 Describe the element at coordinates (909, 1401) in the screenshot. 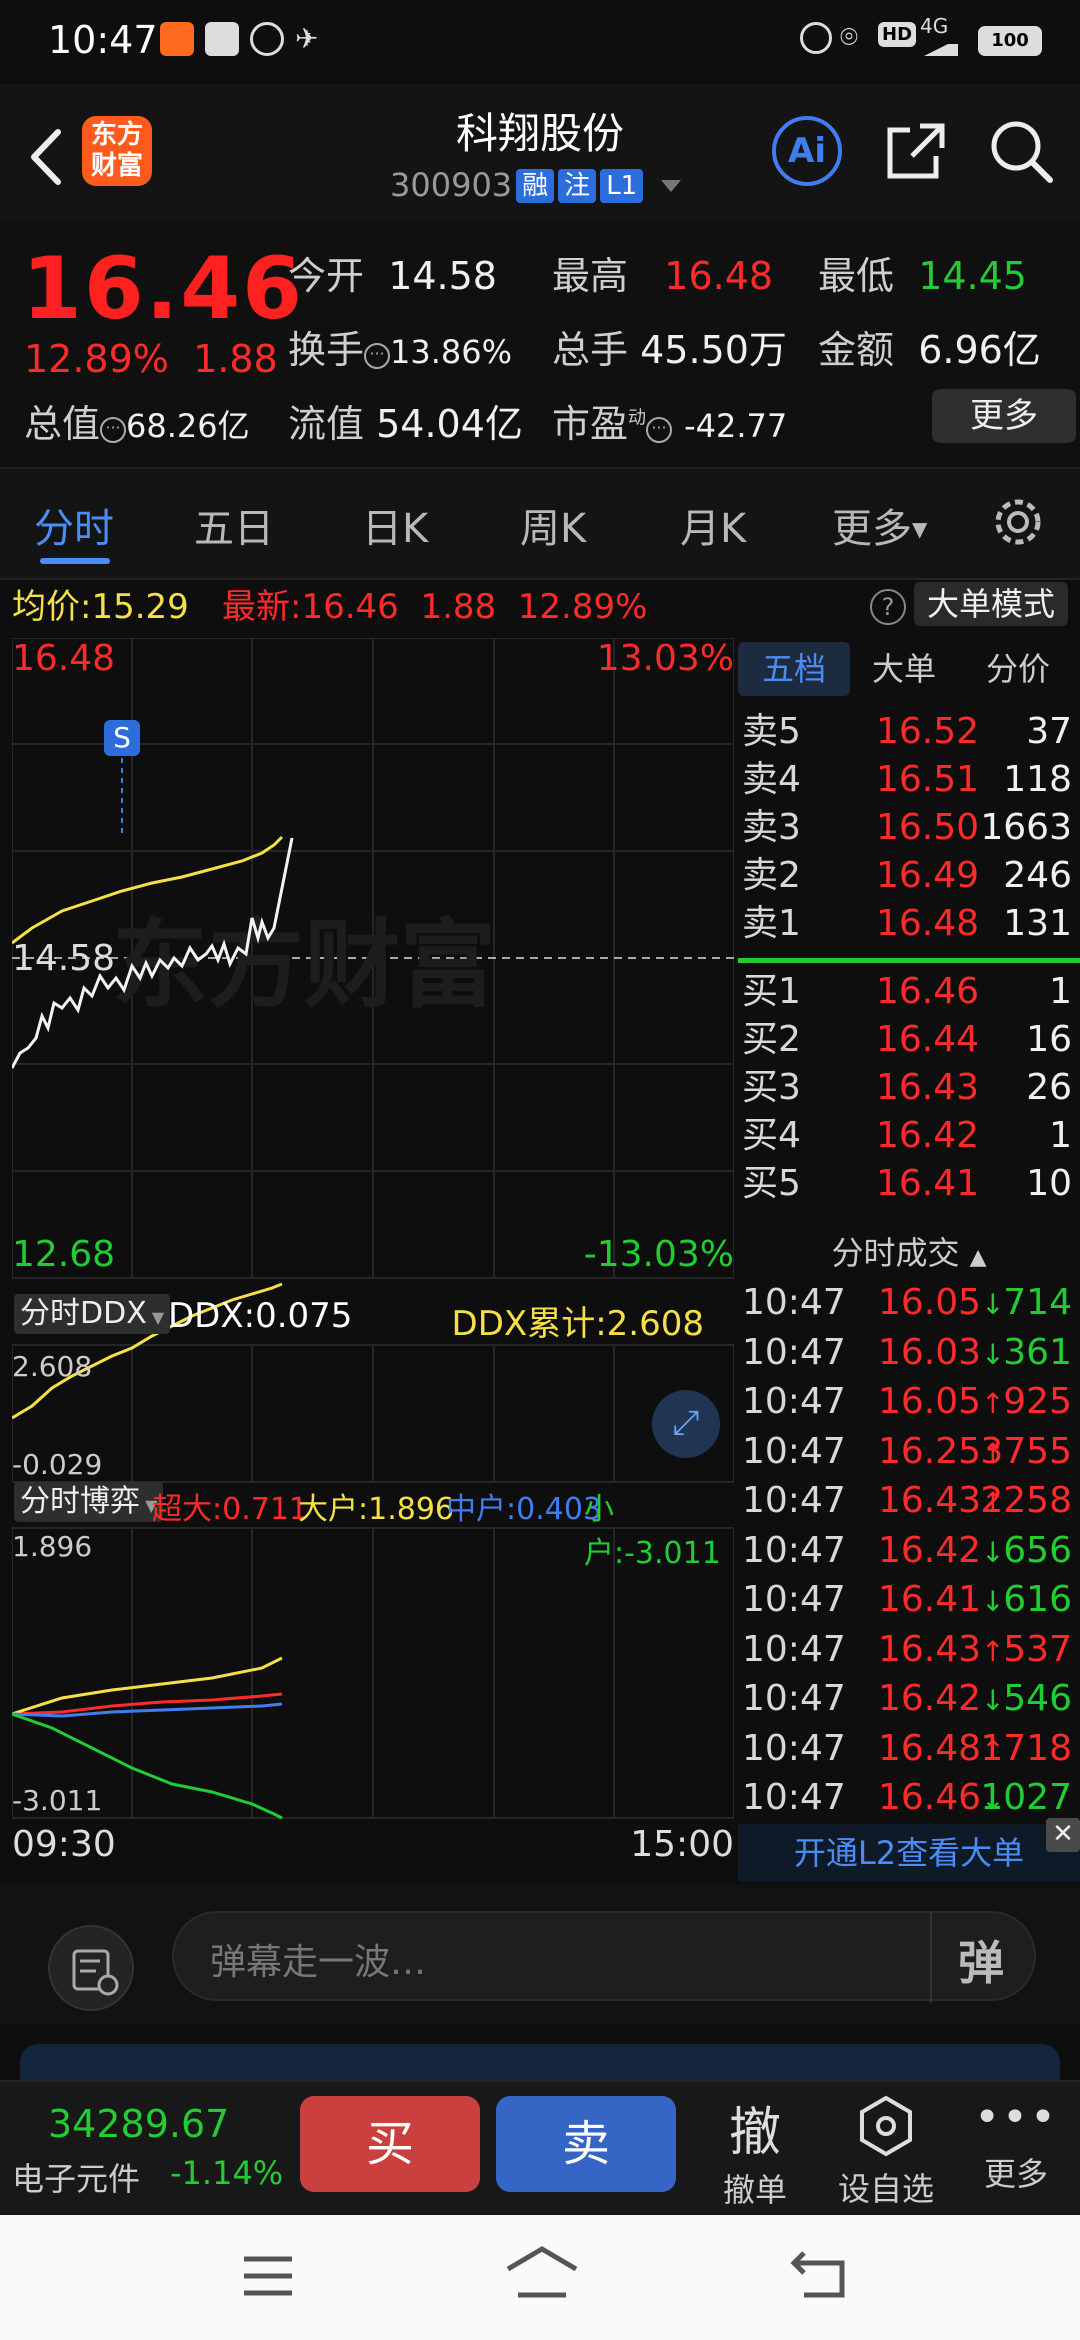

I see `trade-row: 10:47 16.05↑ 925` at that location.